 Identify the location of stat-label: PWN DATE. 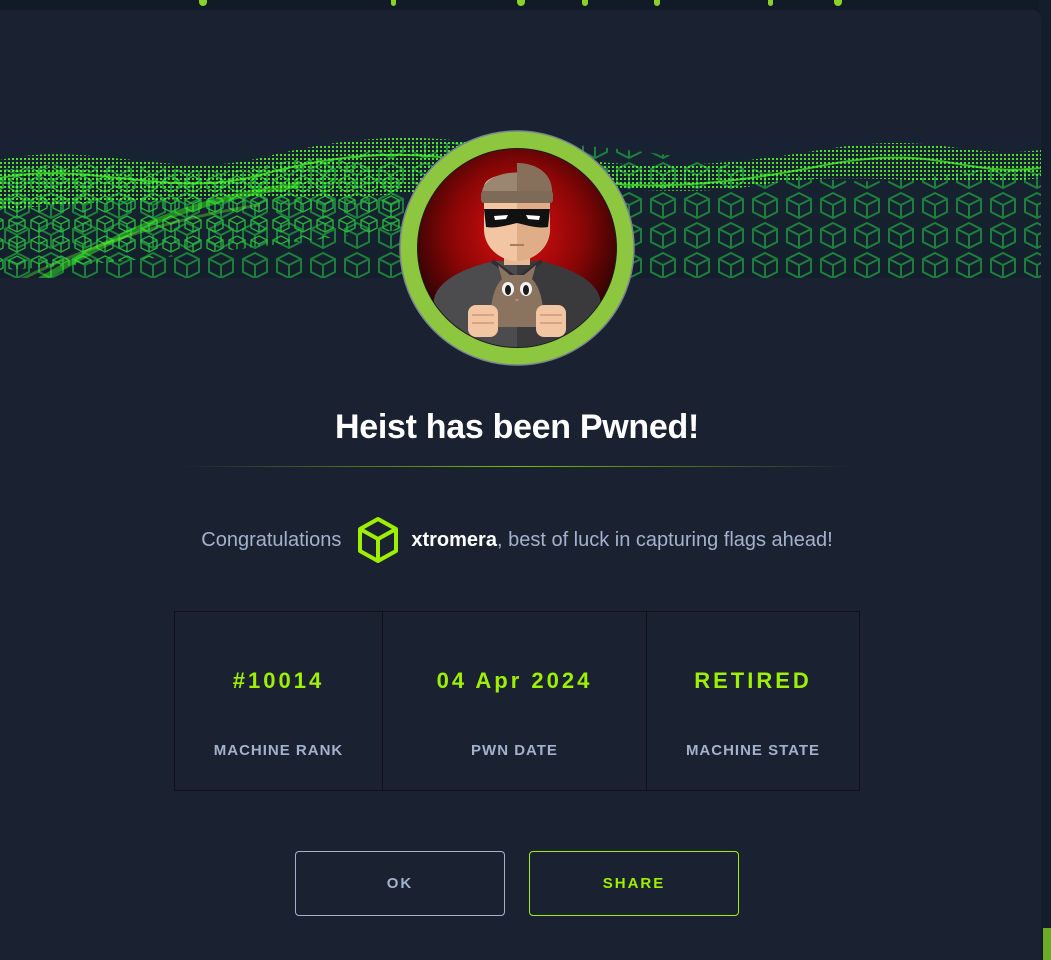
(514, 750).